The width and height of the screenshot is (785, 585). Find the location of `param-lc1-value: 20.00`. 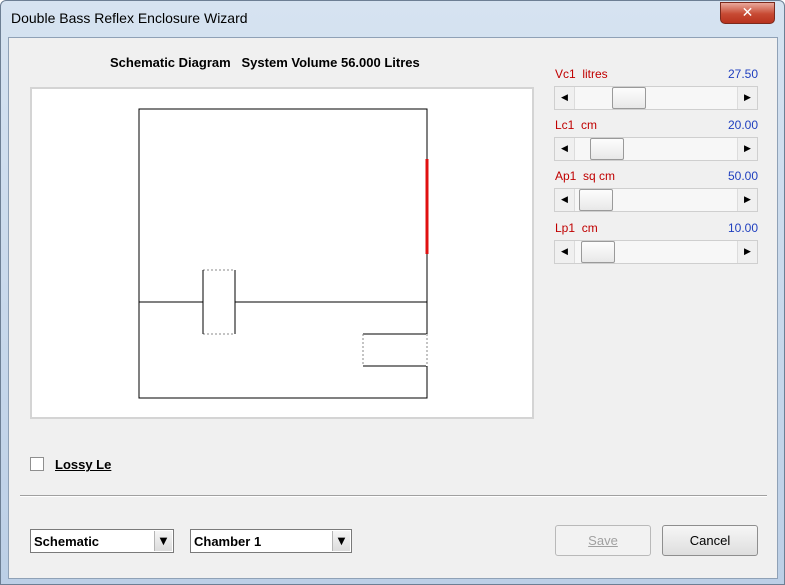

param-lc1-value: 20.00 is located at coordinates (742, 125).